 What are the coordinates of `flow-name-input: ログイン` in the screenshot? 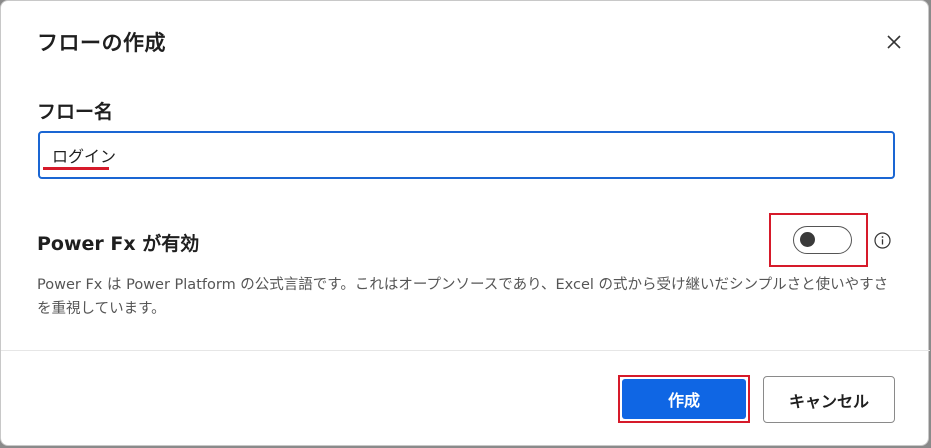 It's located at (466, 155).